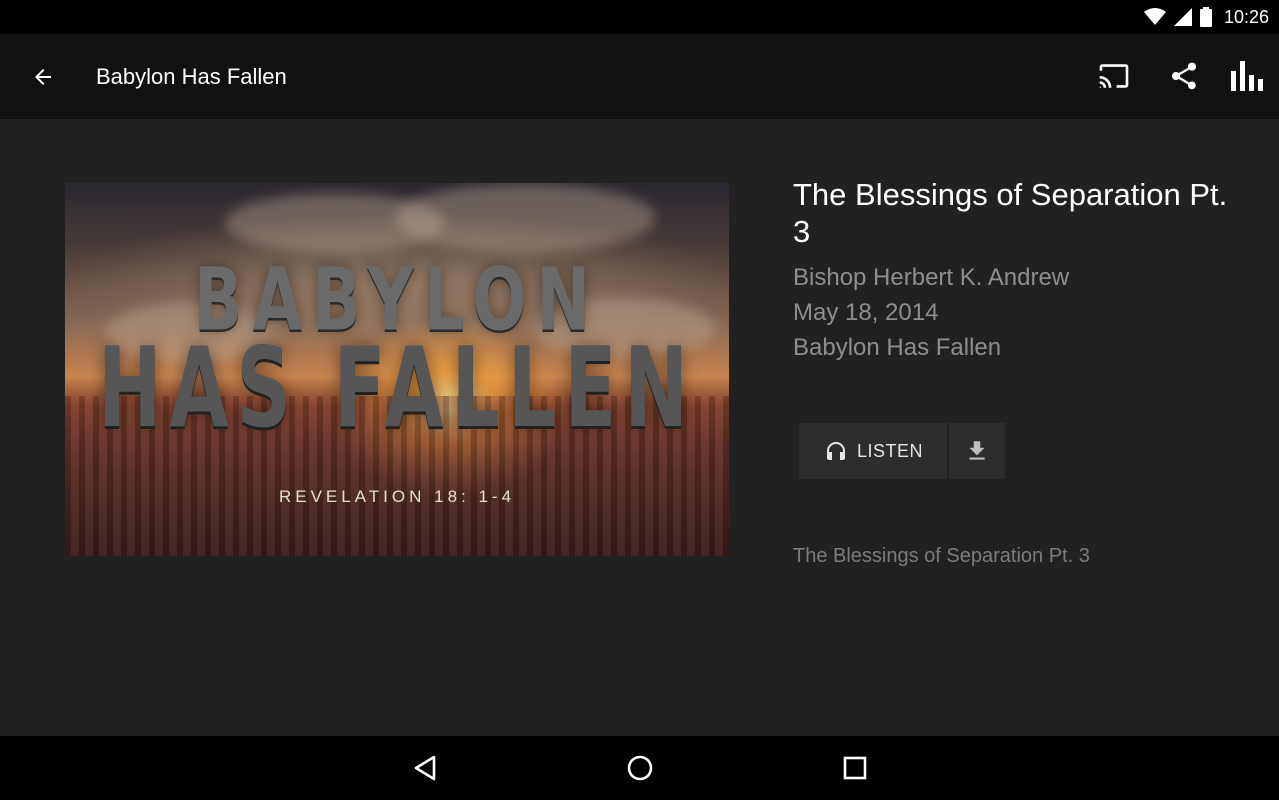 This screenshot has width=1279, height=800. I want to click on back-button, so click(43, 77).